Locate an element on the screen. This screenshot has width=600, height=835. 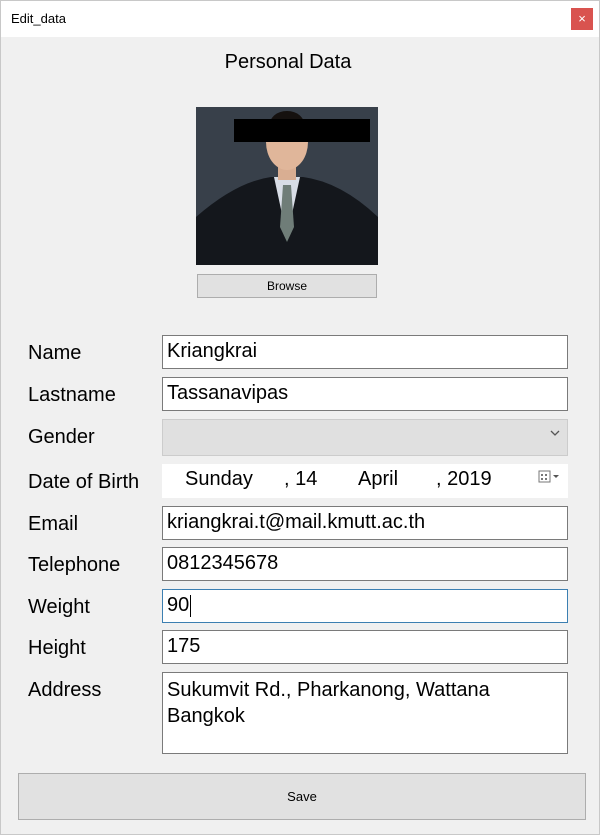
title-bar: Edit_data × is located at coordinates (300, 19).